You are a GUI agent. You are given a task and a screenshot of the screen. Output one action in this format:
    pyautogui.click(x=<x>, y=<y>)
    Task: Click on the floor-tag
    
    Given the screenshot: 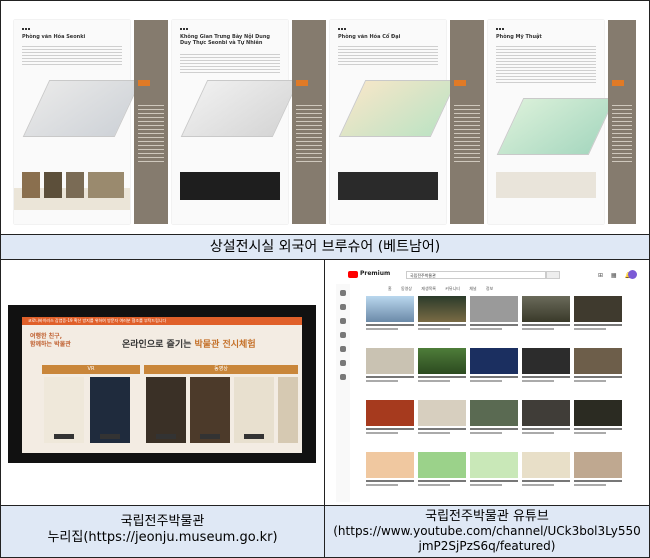 What is the action you would take?
    pyautogui.click(x=144, y=83)
    